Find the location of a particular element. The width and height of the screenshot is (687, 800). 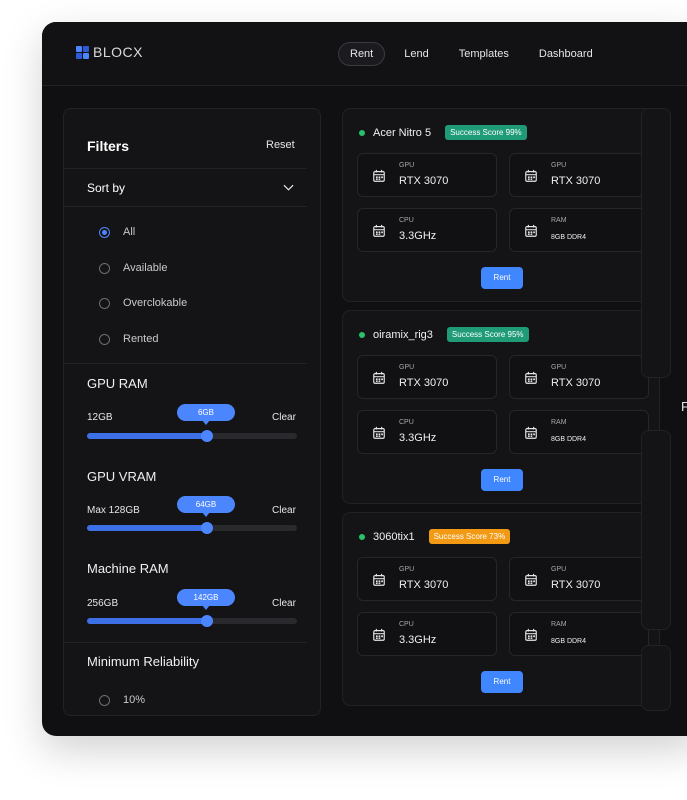

card-header: 3060tix1 Success Score 73% is located at coordinates (435, 536).